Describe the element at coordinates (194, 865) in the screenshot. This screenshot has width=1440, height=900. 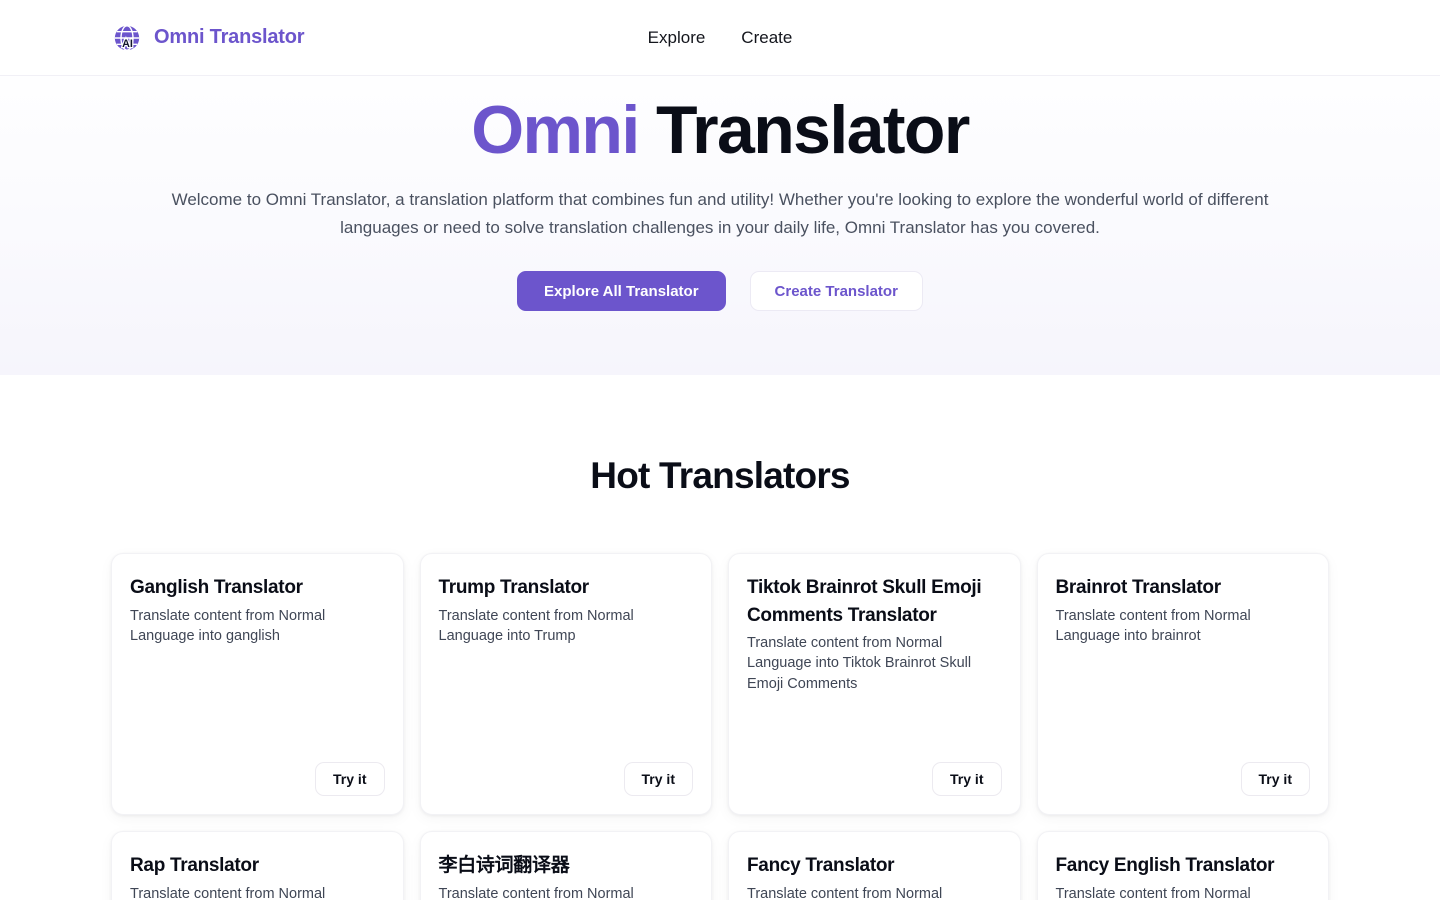
I see `card-title: Rap Translator` at that location.